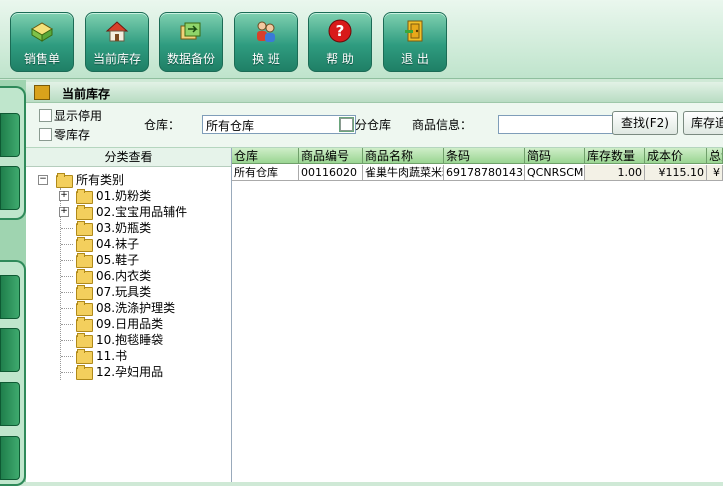 This screenshot has width=723, height=486. What do you see at coordinates (43, 180) in the screenshot?
I see `collapse-icon: −` at bounding box center [43, 180].